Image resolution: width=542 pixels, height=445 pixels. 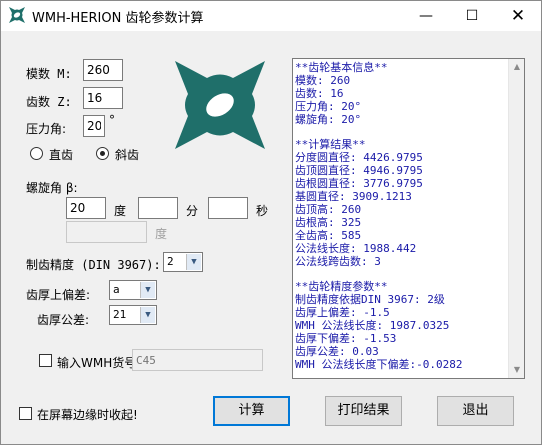 What do you see at coordinates (49, 102) in the screenshot?
I see `teeth-label: 齿数 Z:` at bounding box center [49, 102].